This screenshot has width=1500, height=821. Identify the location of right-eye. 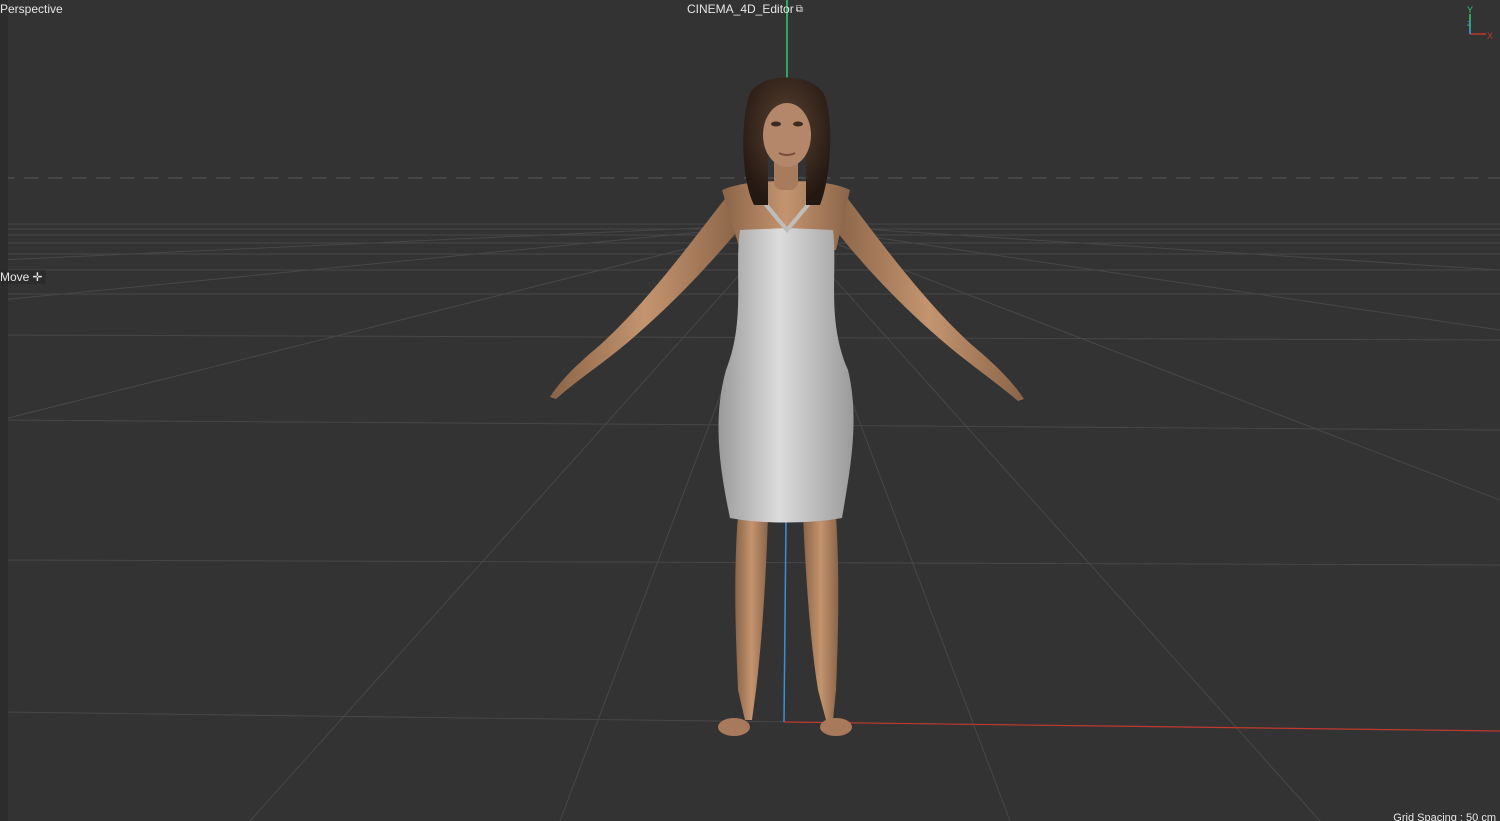
(798, 124).